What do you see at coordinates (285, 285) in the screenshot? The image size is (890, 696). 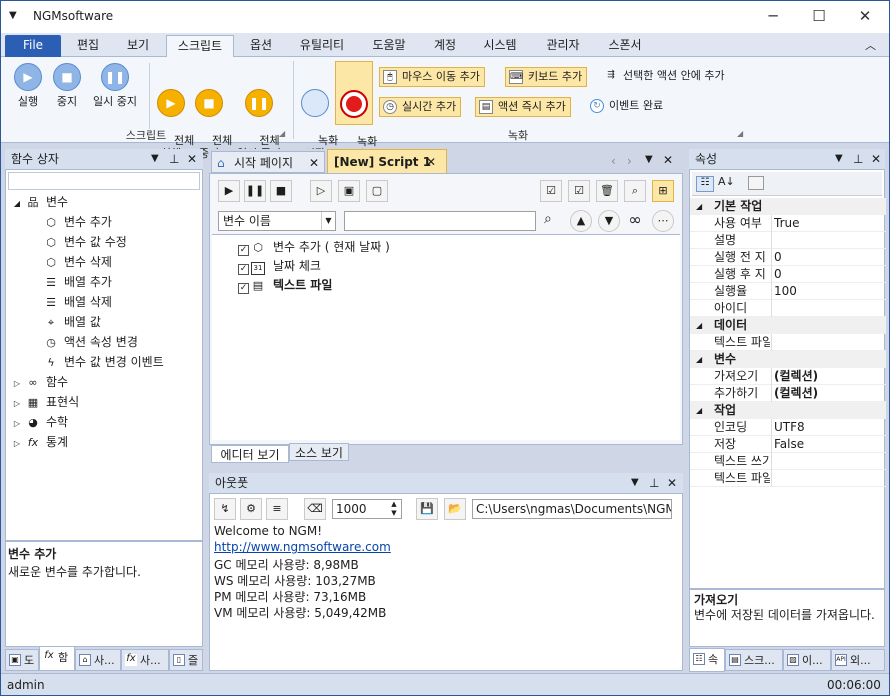 I see `action-row: ✓ ▤ 텍스트 파일` at bounding box center [285, 285].